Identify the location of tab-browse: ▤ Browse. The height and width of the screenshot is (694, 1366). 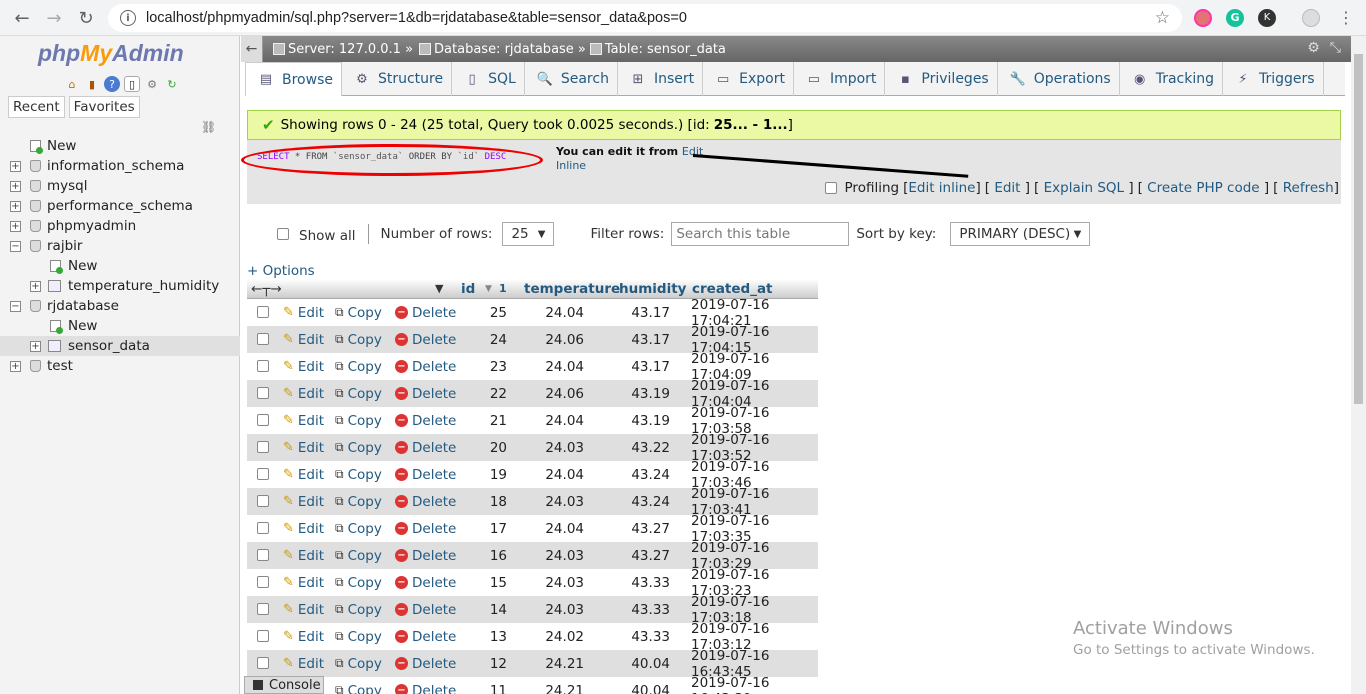
(293, 79).